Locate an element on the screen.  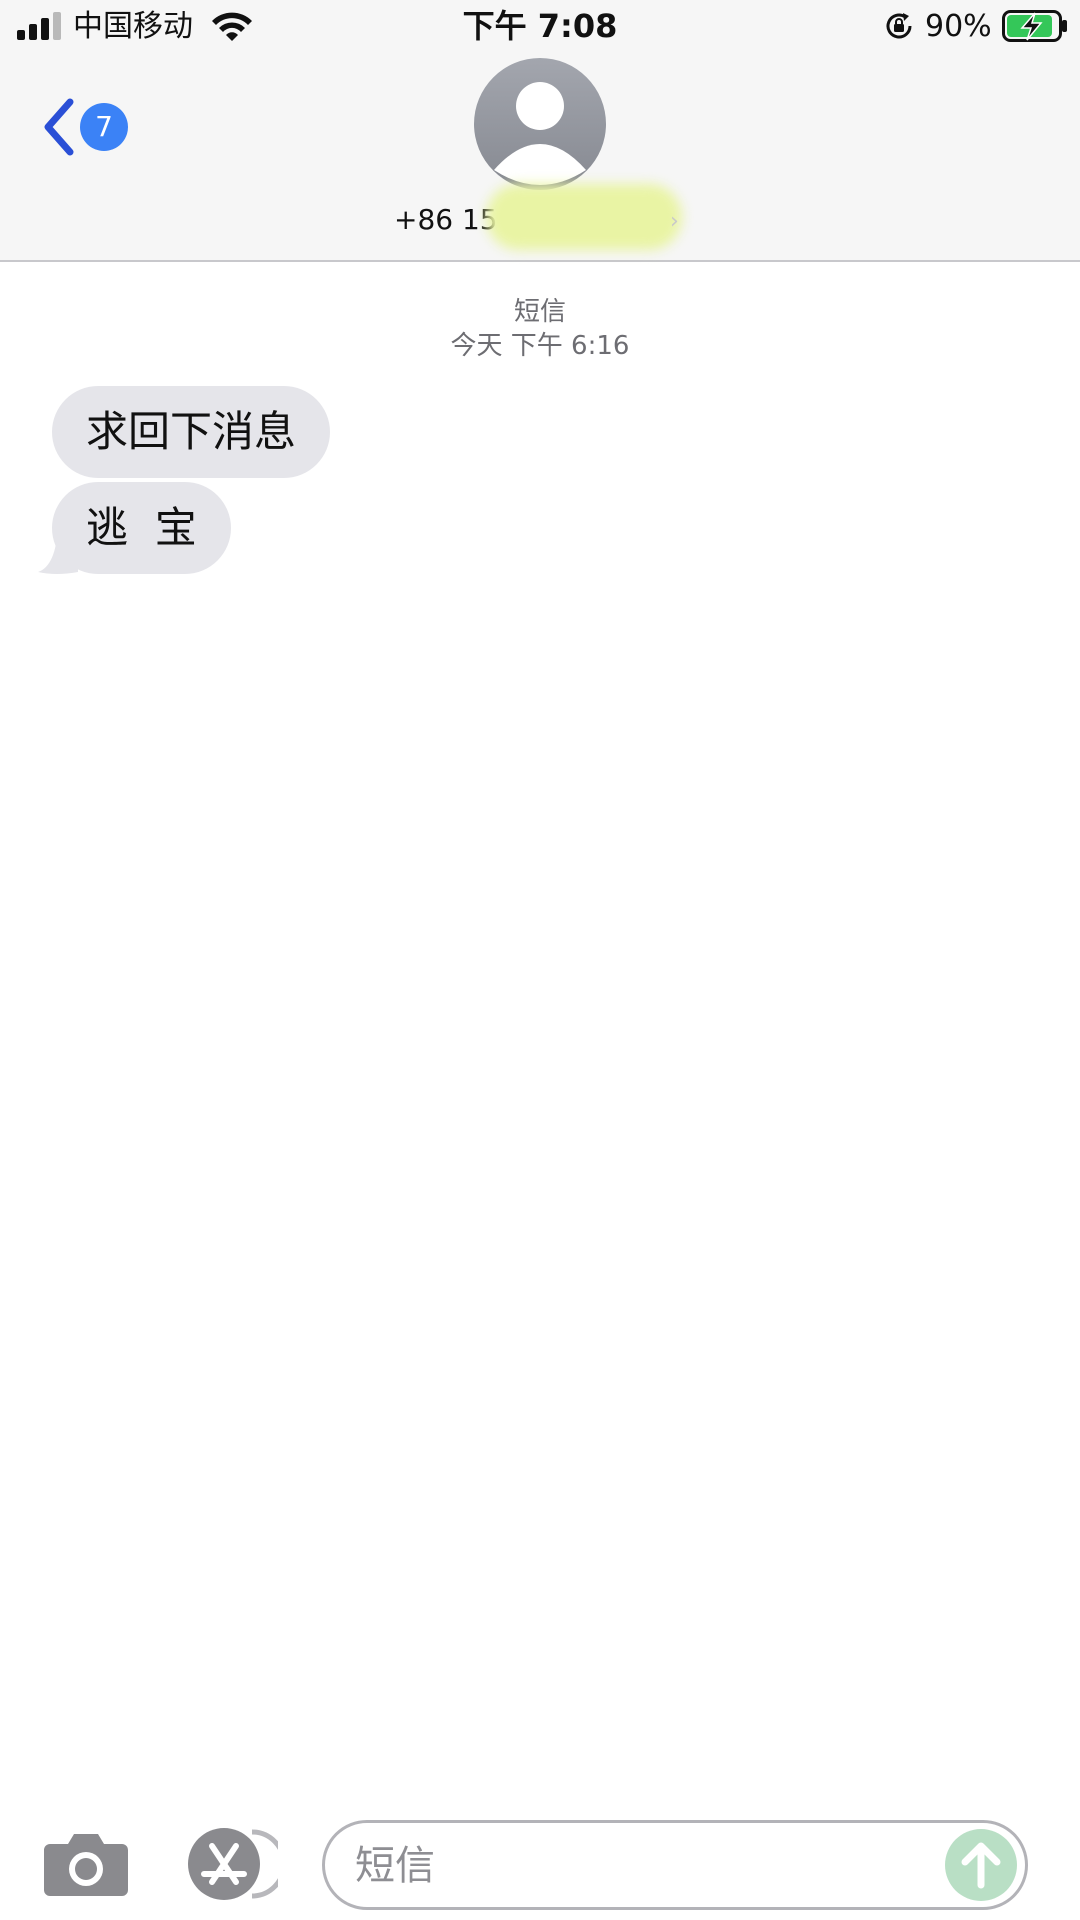
status-bar: 中国移动 下午 7:08 90% is located at coordinates (540, 28).